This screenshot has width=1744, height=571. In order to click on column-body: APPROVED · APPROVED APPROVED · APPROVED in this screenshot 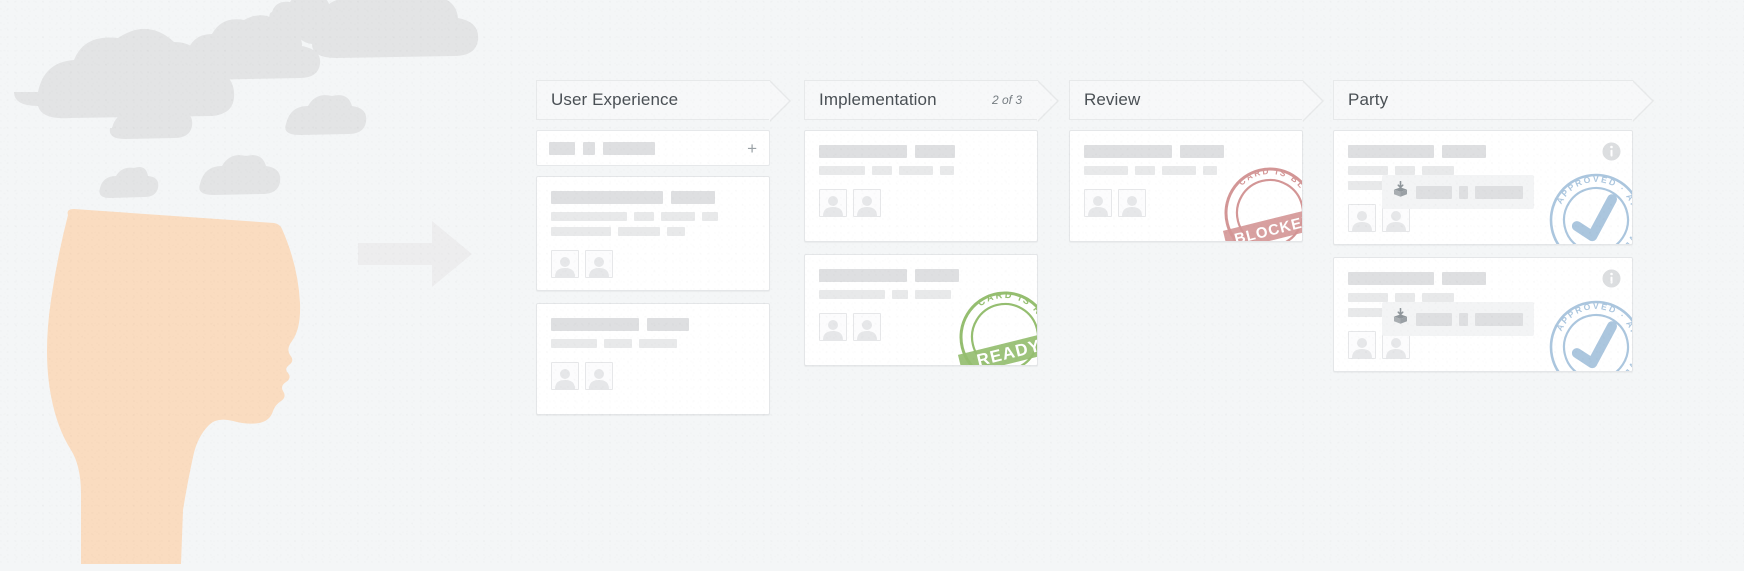, I will do `click(1483, 251)`.